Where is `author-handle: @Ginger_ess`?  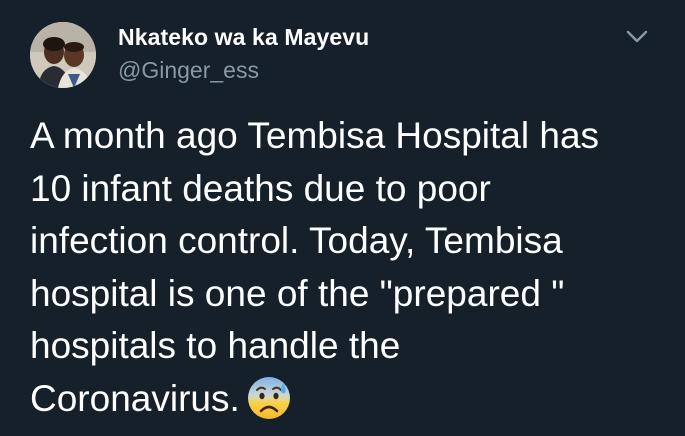
author-handle: @Ginger_ess is located at coordinates (188, 70).